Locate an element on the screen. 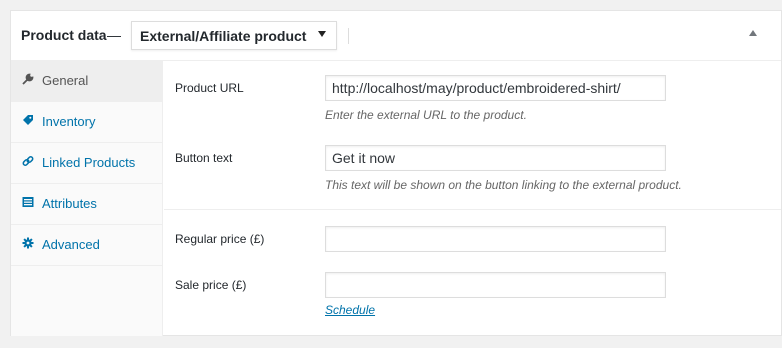 This screenshot has height=348, width=782. tab-attributes: Attributes is located at coordinates (87, 204).